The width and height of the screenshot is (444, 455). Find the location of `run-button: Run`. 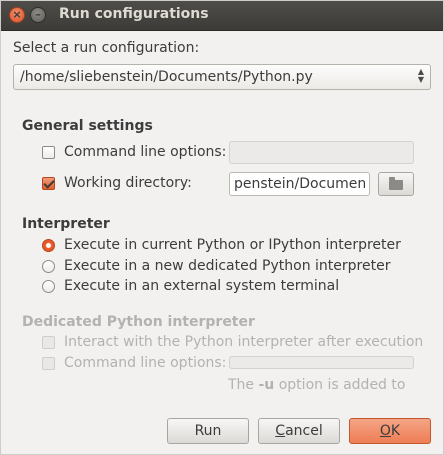

run-button: Run is located at coordinates (208, 431).